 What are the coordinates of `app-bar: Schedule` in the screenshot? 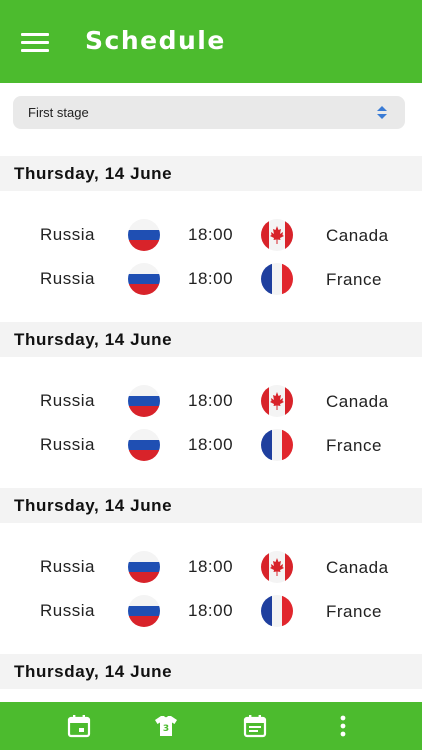 It's located at (211, 41).